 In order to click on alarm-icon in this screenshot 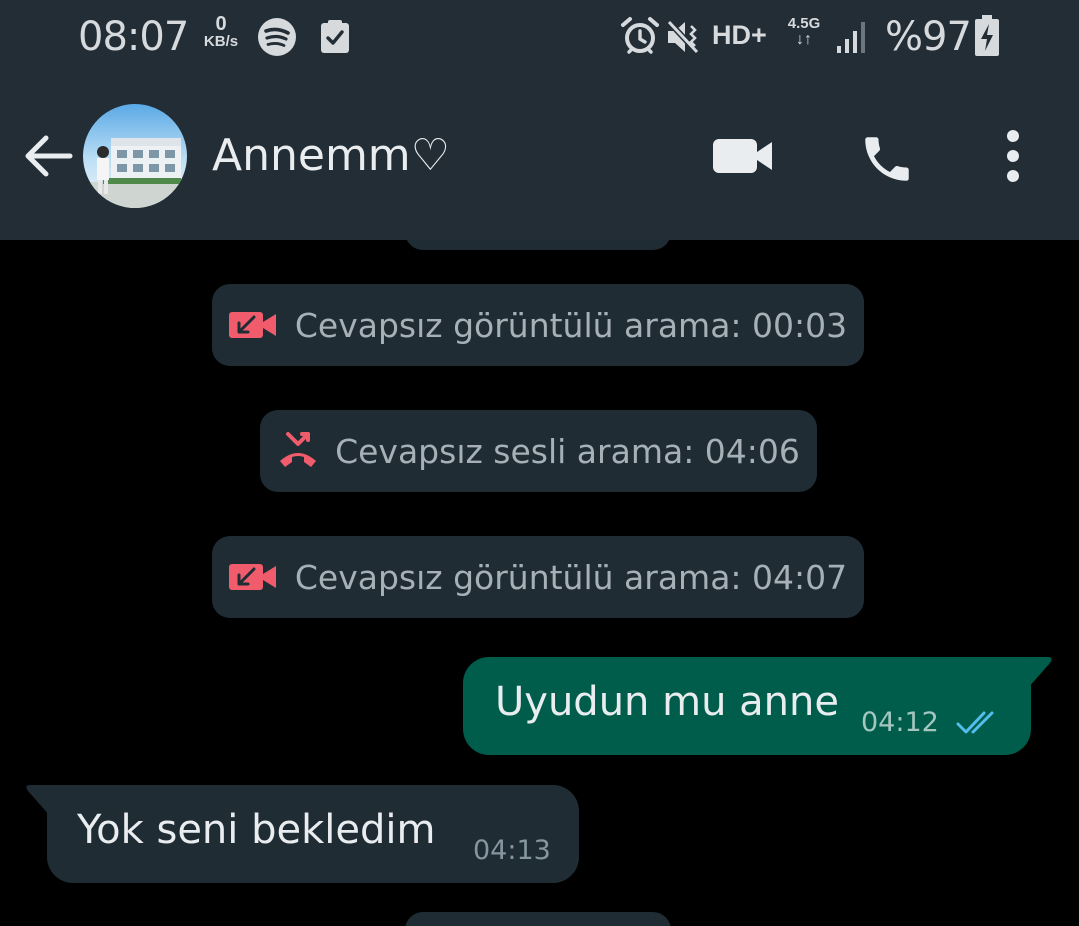, I will do `click(640, 36)`.